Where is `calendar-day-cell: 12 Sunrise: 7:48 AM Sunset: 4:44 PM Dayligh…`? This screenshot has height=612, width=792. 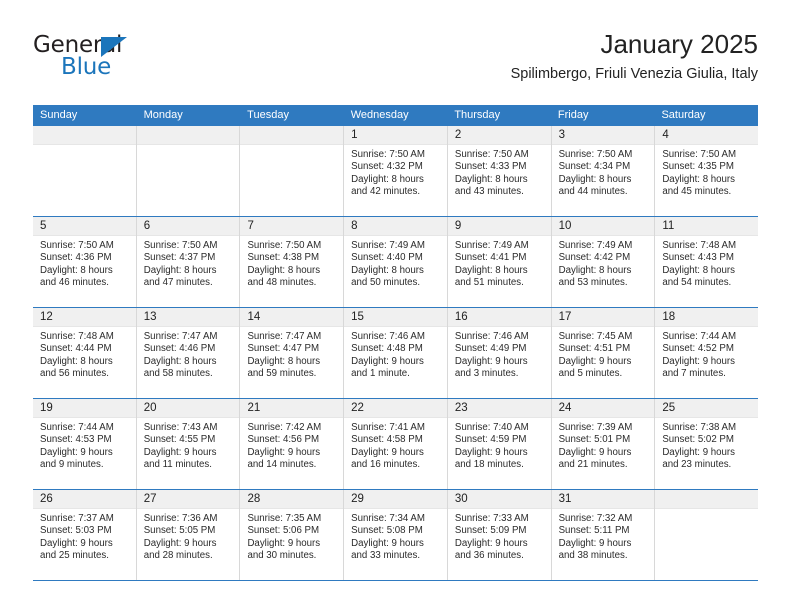 calendar-day-cell: 12 Sunrise: 7:48 AM Sunset: 4:44 PM Dayligh… is located at coordinates (85, 353).